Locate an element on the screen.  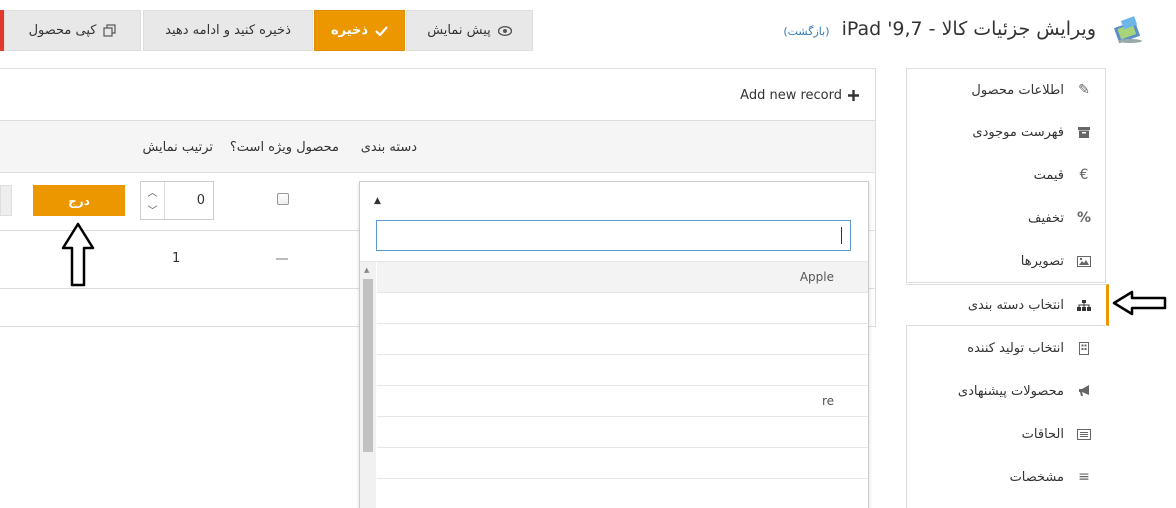
add-new-record-button: Add new record is located at coordinates (799, 95).